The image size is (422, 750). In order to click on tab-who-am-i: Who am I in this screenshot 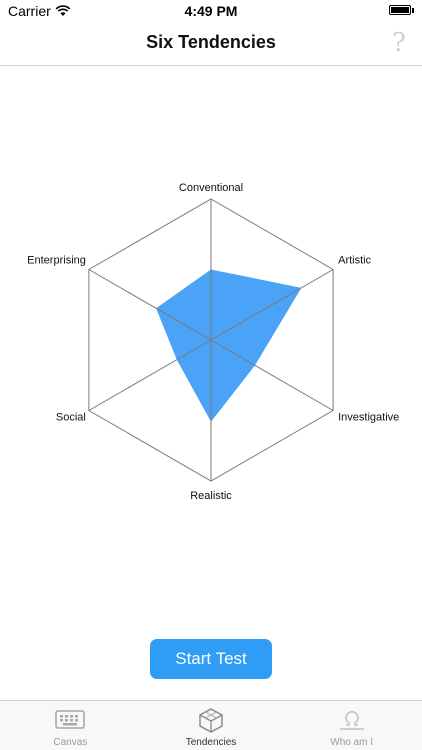, I will do `click(351, 725)`.